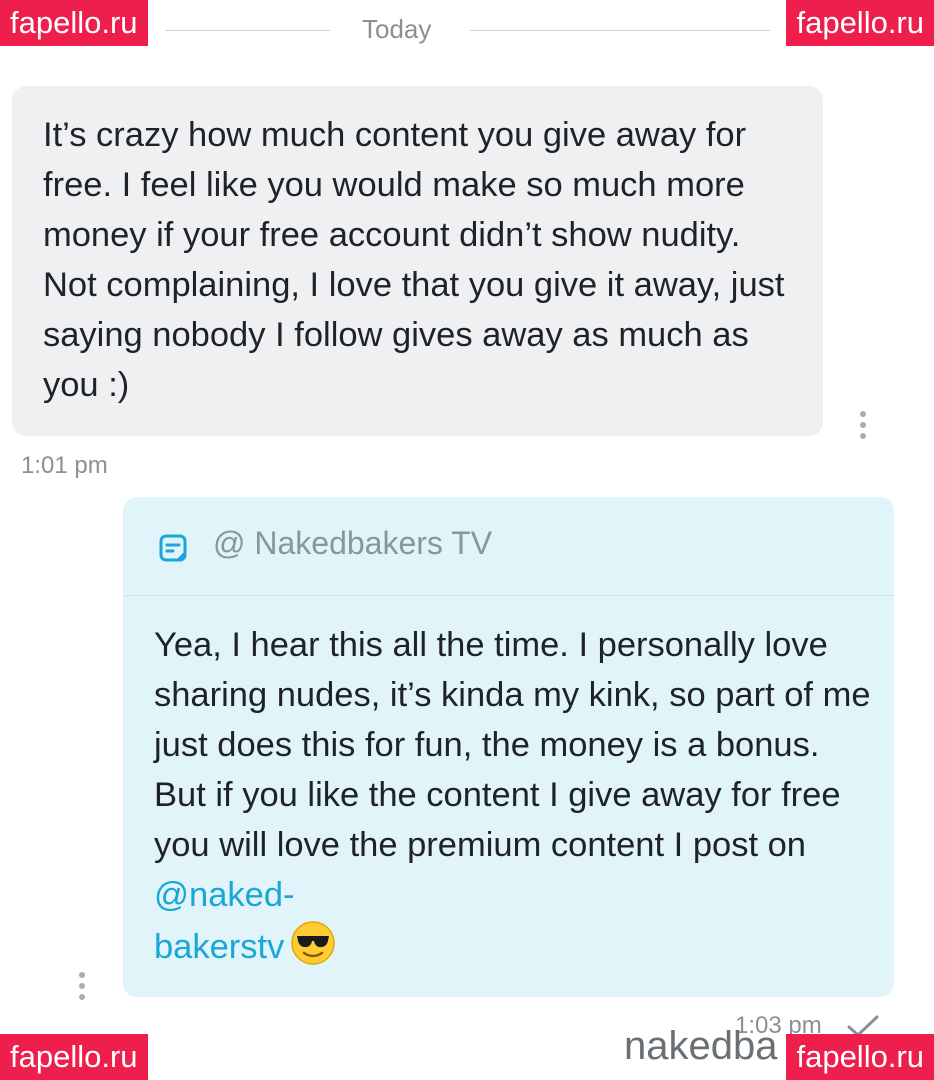 This screenshot has height=1080, width=934. Describe the element at coordinates (219, 947) in the screenshot. I see `mention-link-part2: bakerstv` at that location.